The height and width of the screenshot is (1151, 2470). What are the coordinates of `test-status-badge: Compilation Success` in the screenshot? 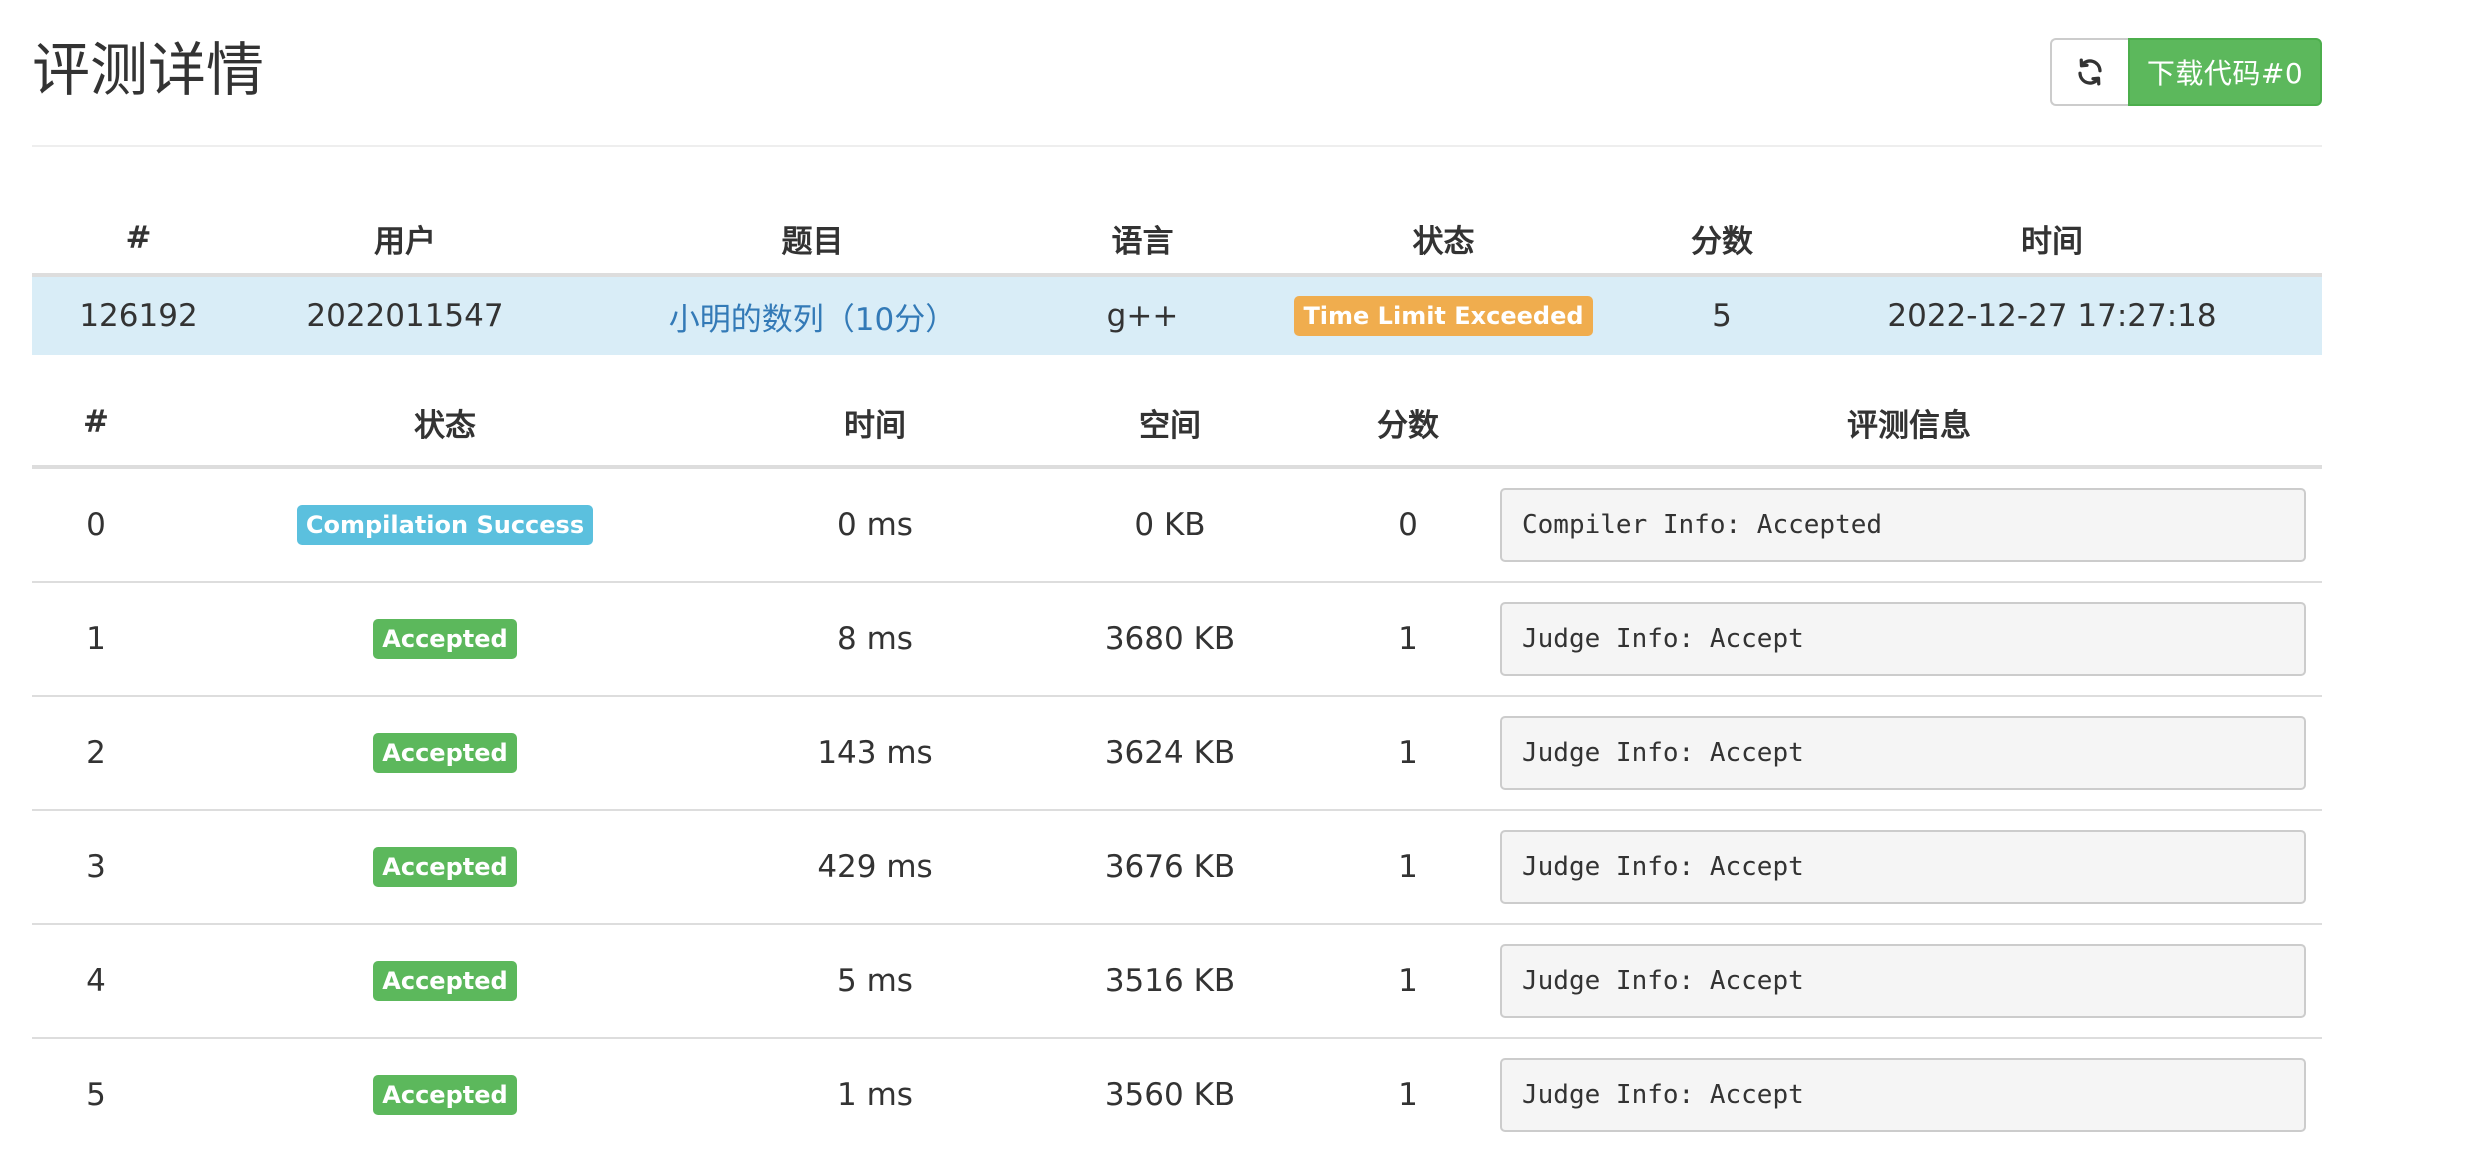 It's located at (445, 525).